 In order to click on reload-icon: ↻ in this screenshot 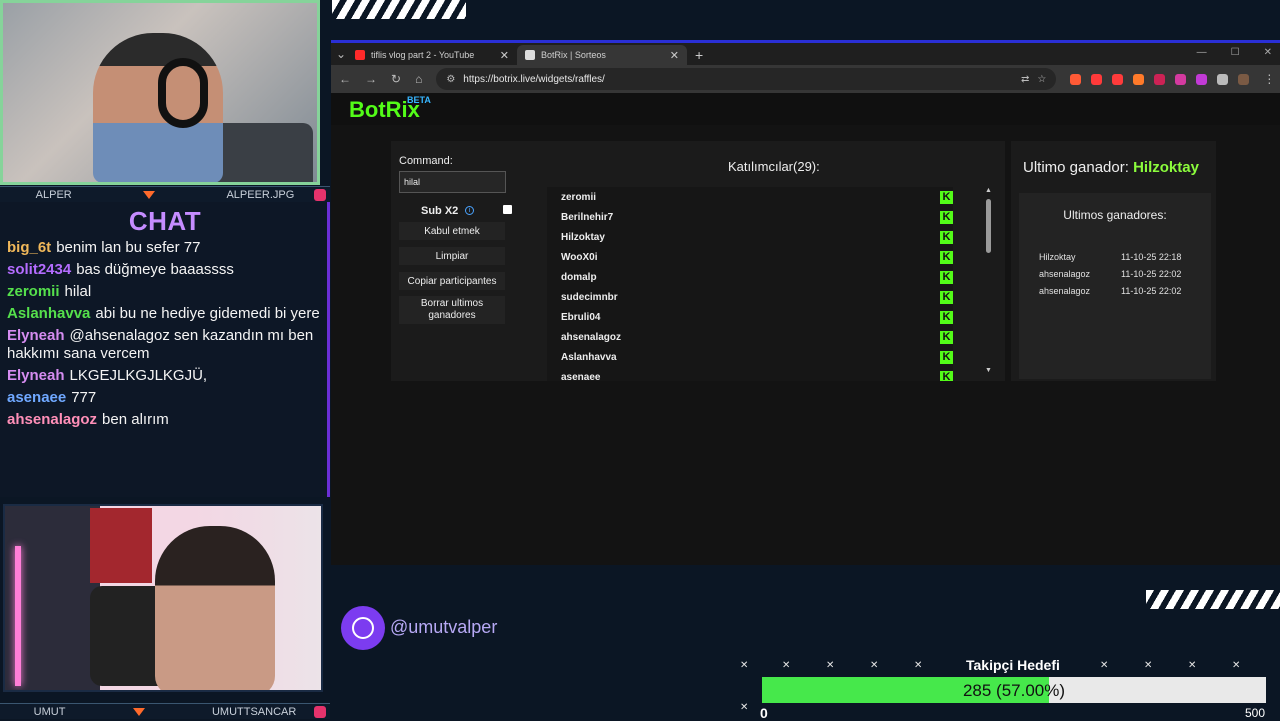, I will do `click(396, 79)`.